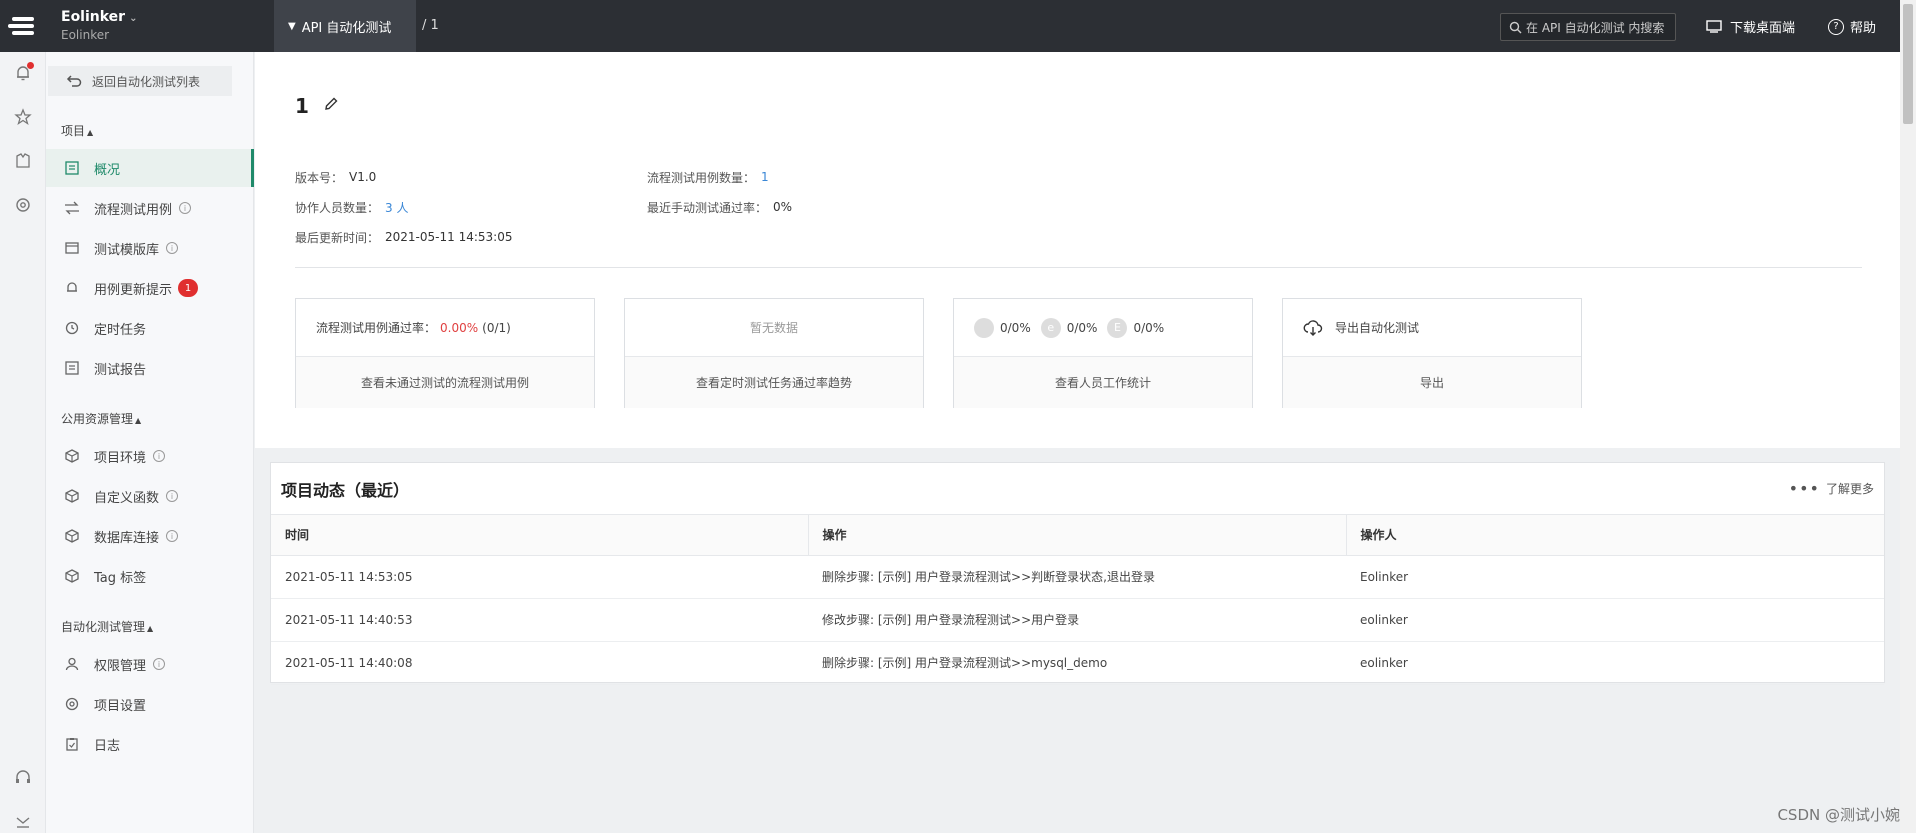 Image resolution: width=1916 pixels, height=833 pixels. What do you see at coordinates (127, 498) in the screenshot?
I see `sidebar-item-label: 自定义函数` at bounding box center [127, 498].